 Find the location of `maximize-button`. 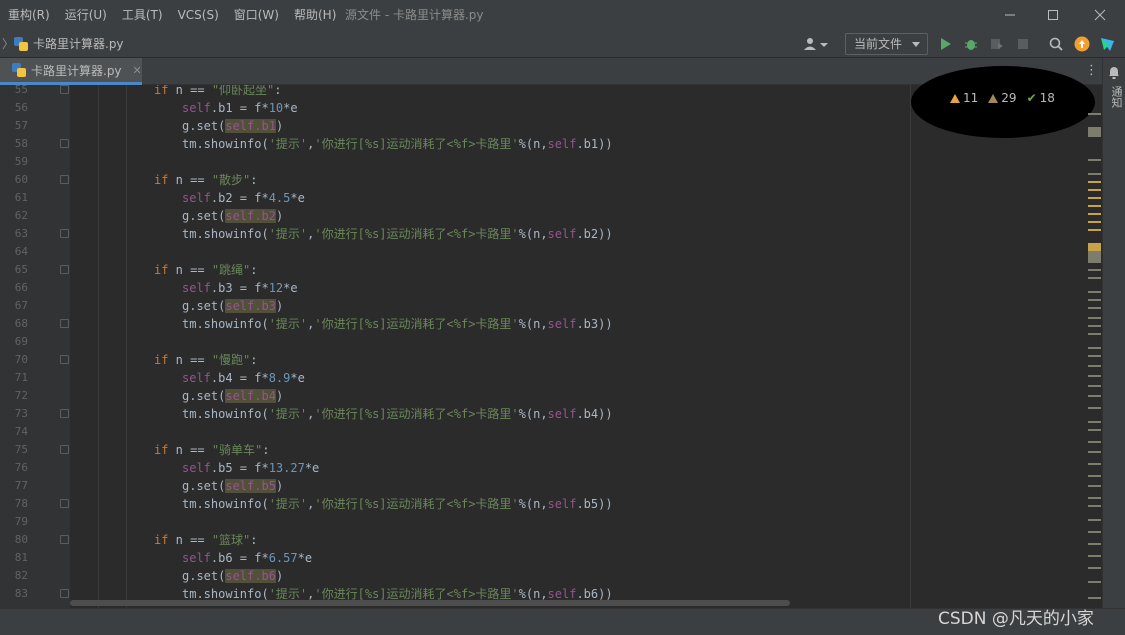

maximize-button is located at coordinates (1053, 15).